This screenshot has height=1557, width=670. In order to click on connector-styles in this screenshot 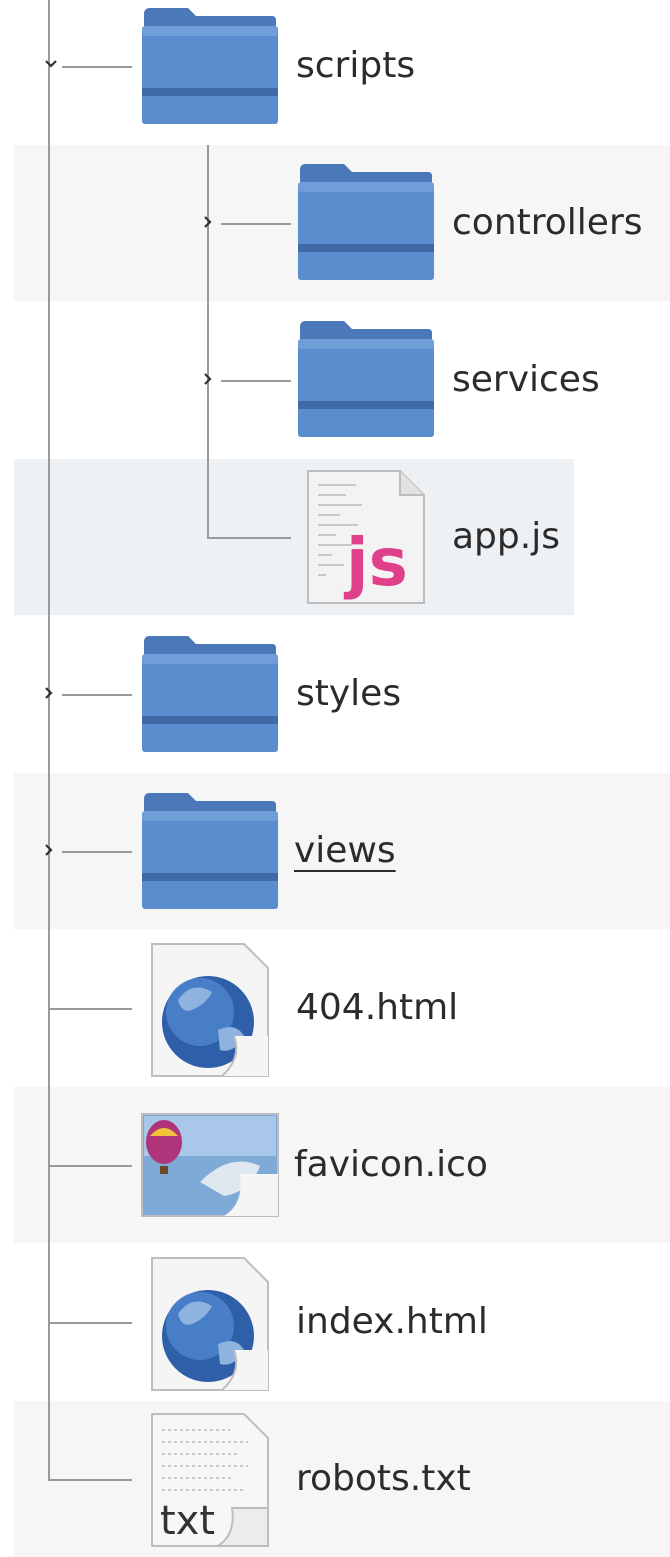, I will do `click(97, 695)`.